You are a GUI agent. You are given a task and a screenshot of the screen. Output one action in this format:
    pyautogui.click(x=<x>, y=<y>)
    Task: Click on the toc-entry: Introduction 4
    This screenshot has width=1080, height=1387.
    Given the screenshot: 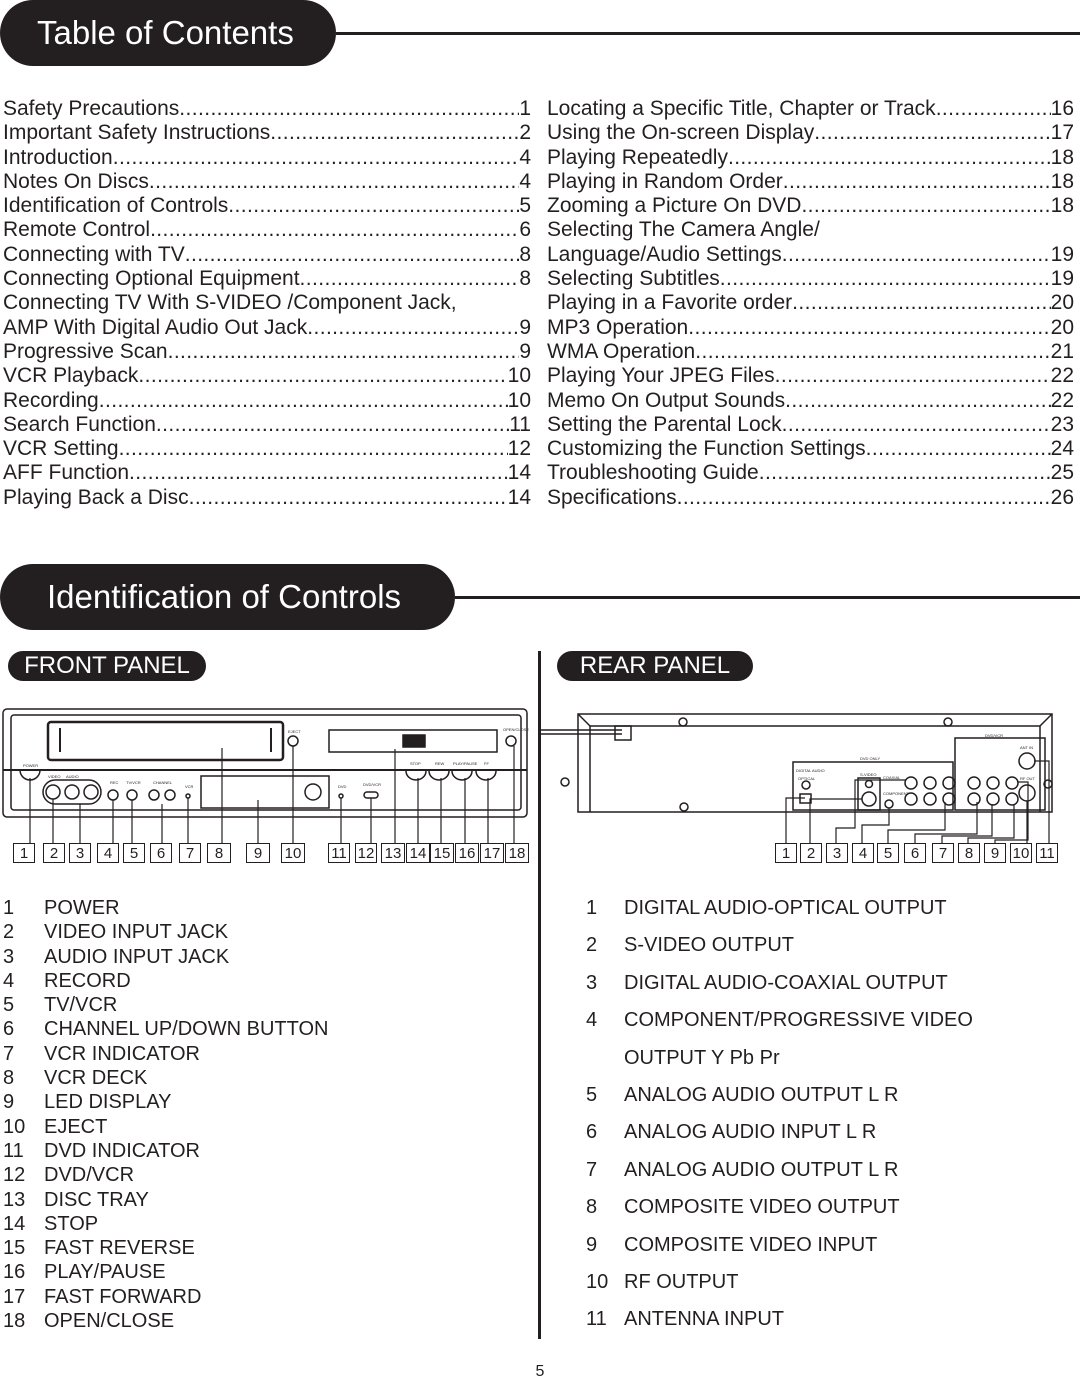 What is the action you would take?
    pyautogui.click(x=267, y=158)
    